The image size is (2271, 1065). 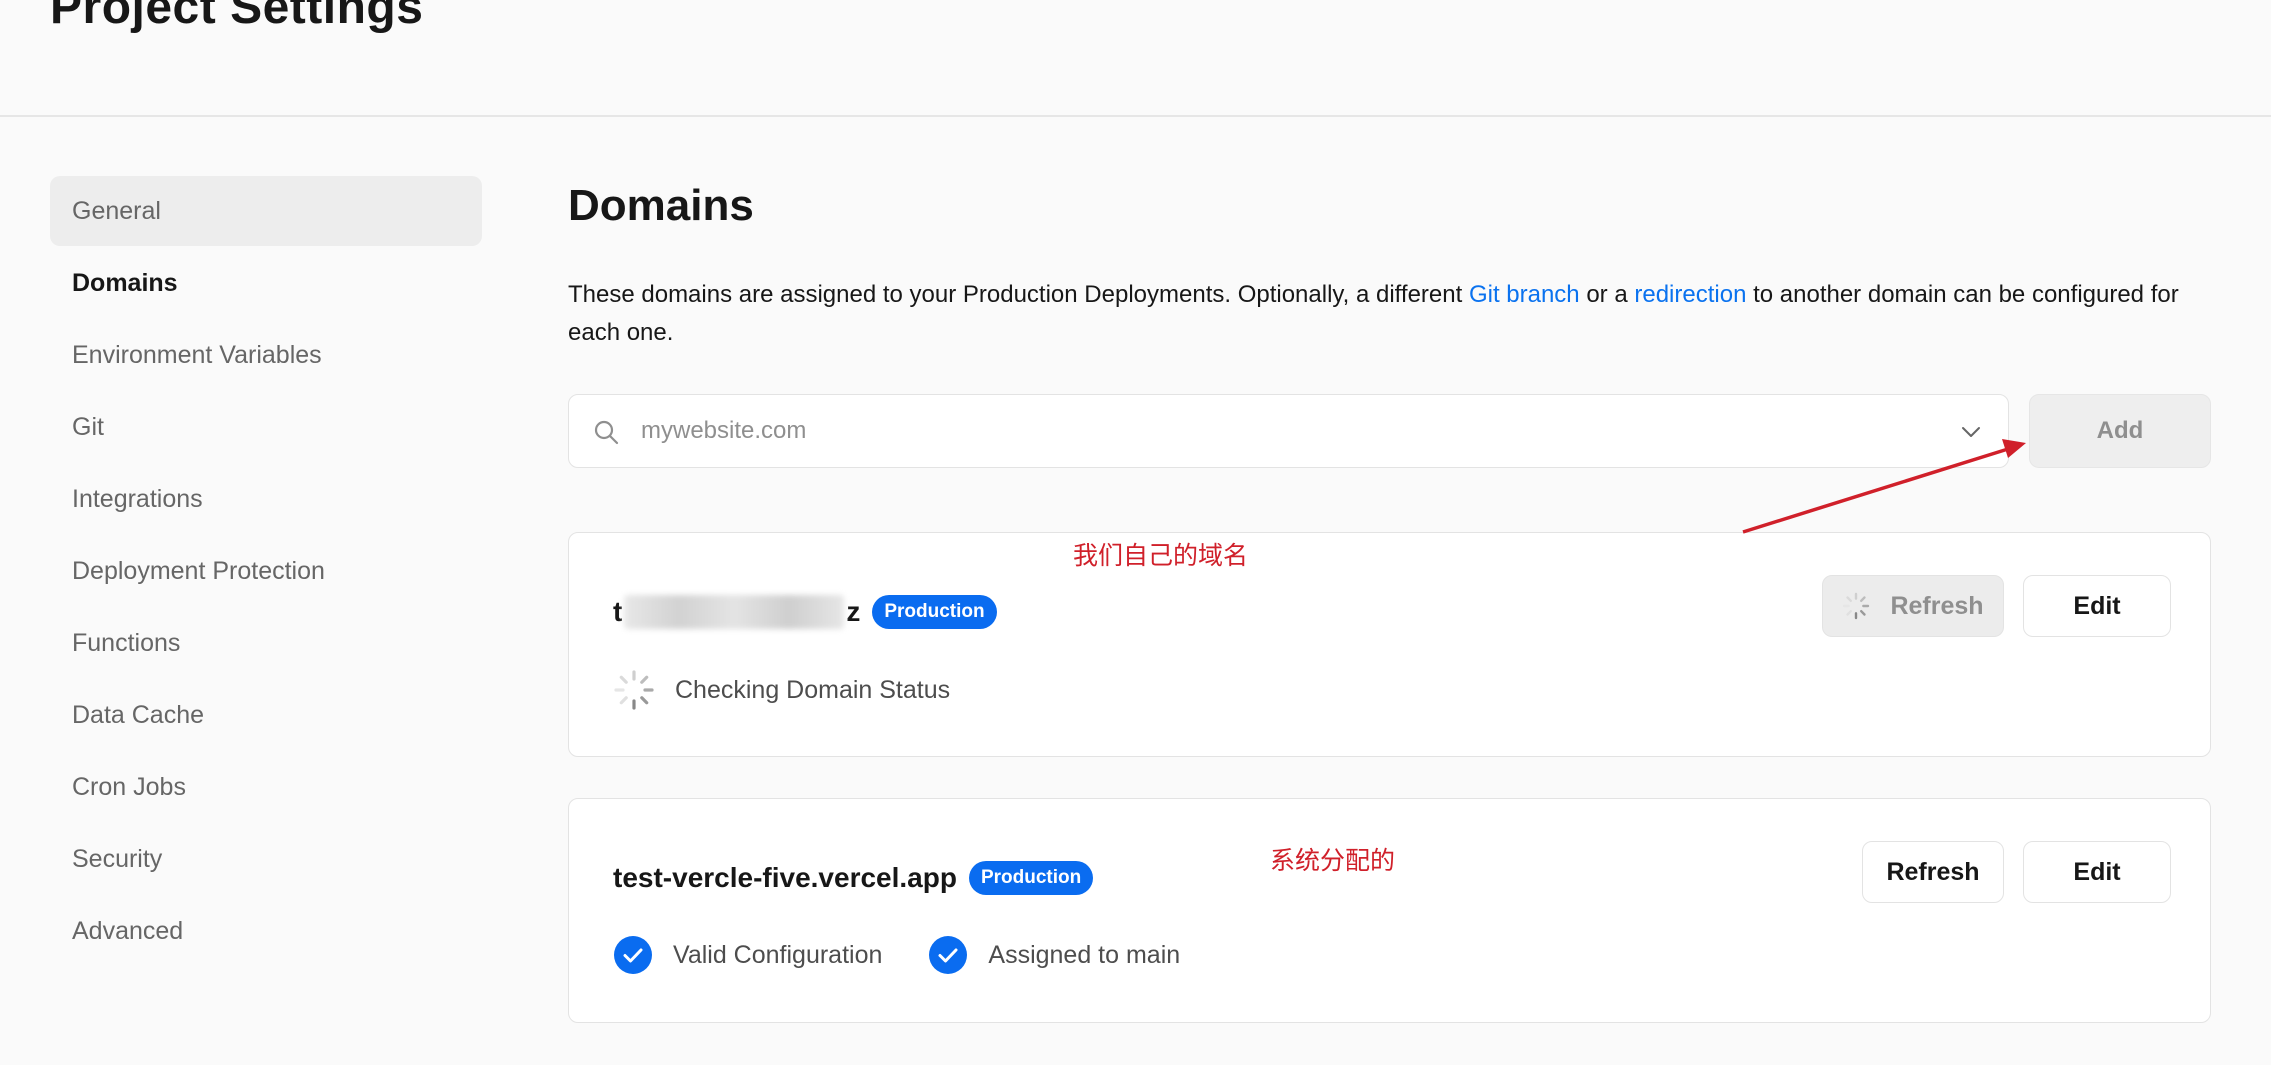 What do you see at coordinates (813, 689) in the screenshot?
I see `status-text: Checking Domain Status` at bounding box center [813, 689].